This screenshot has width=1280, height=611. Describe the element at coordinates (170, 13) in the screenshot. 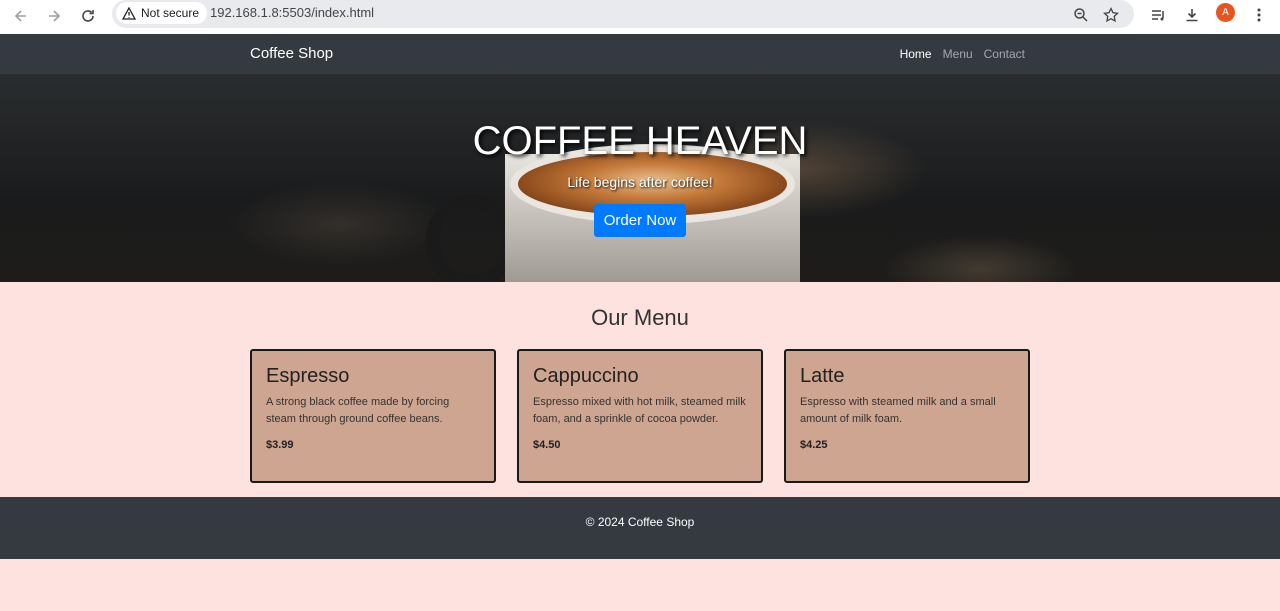

I see `security-label: Not secure` at that location.